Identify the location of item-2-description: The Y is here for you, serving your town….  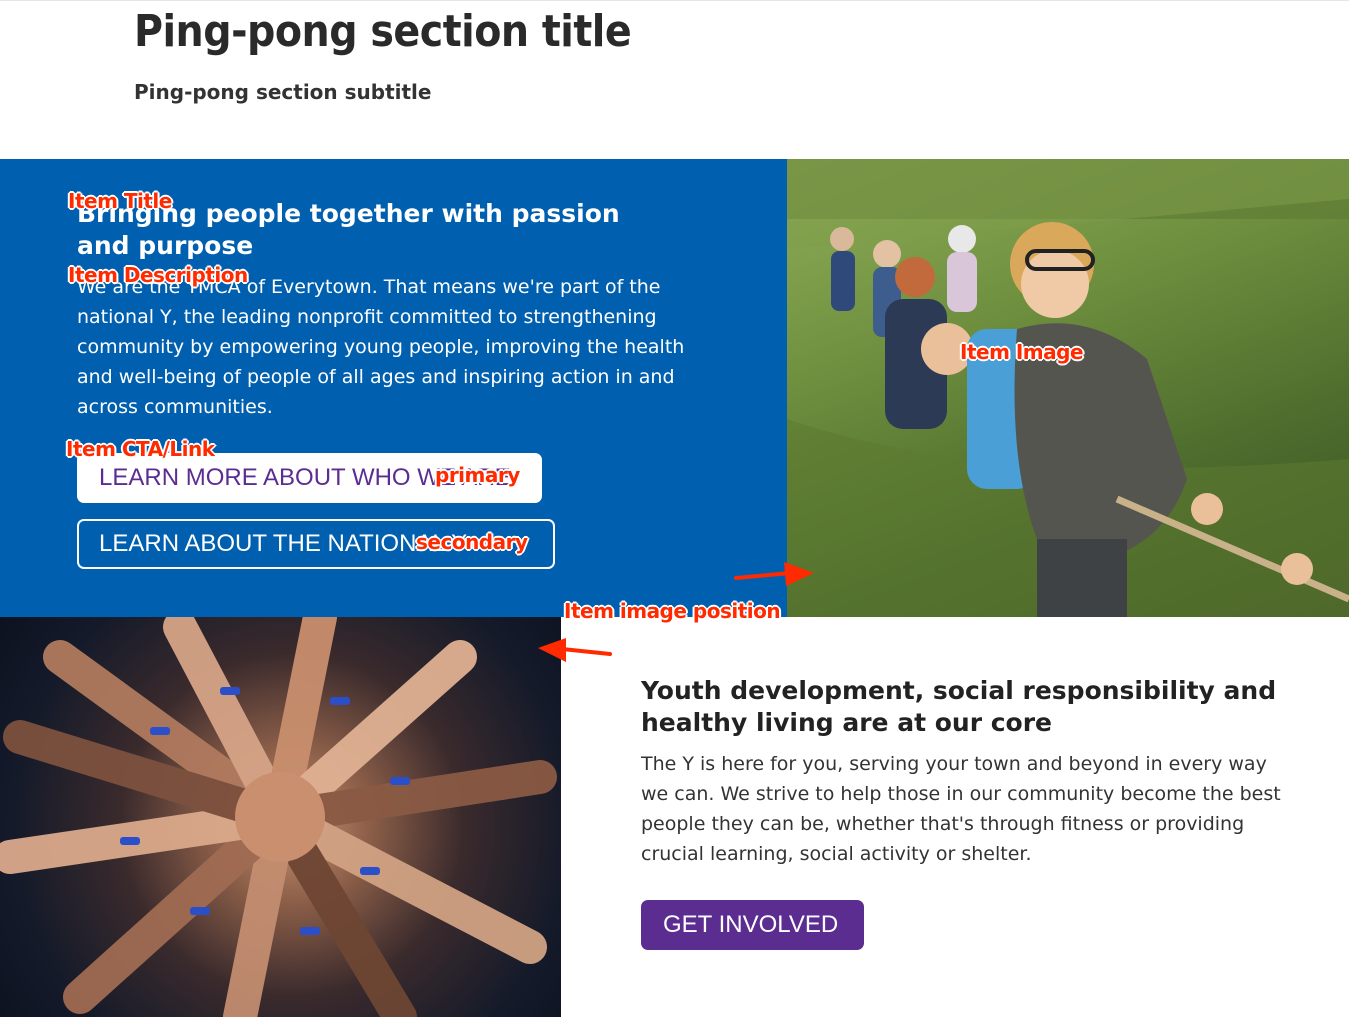
(961, 809).